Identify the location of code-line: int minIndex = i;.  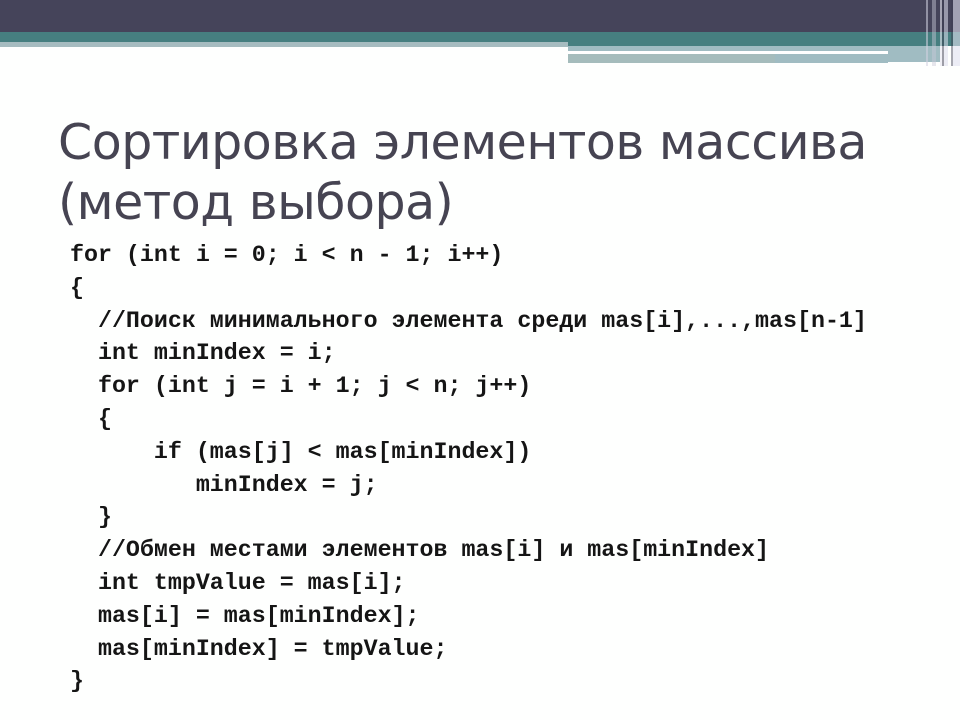
(203, 353).